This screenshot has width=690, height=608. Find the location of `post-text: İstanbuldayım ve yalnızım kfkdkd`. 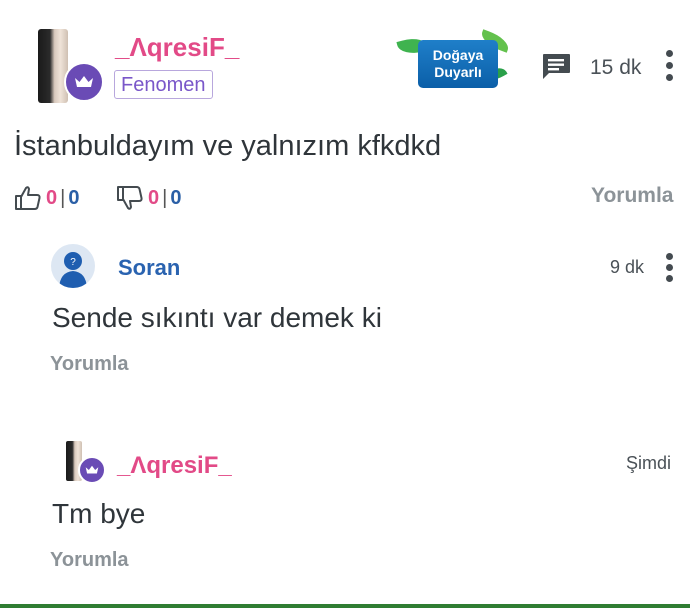

post-text: İstanbuldayım ve yalnızım kfkdkd is located at coordinates (228, 146).